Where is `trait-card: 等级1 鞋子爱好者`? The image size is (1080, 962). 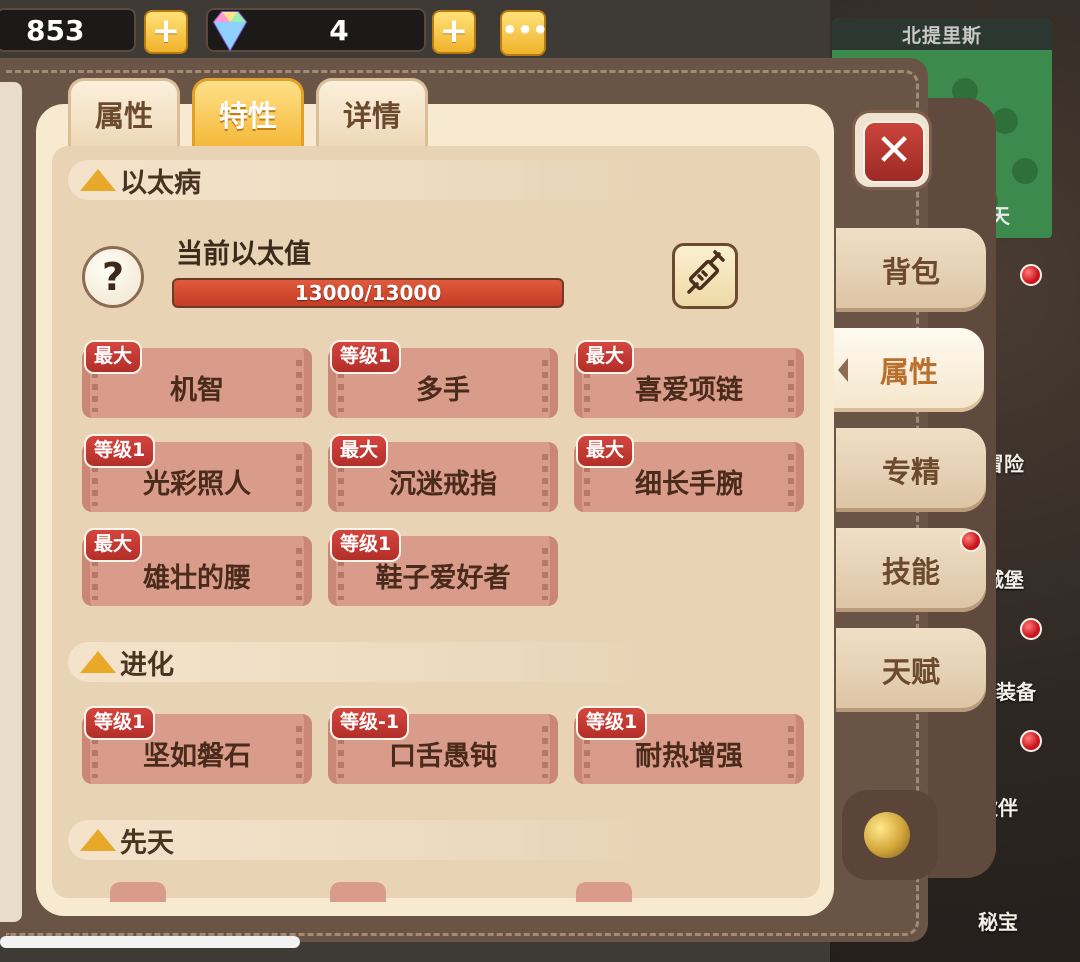 trait-card: 等级1 鞋子爱好者 is located at coordinates (443, 567).